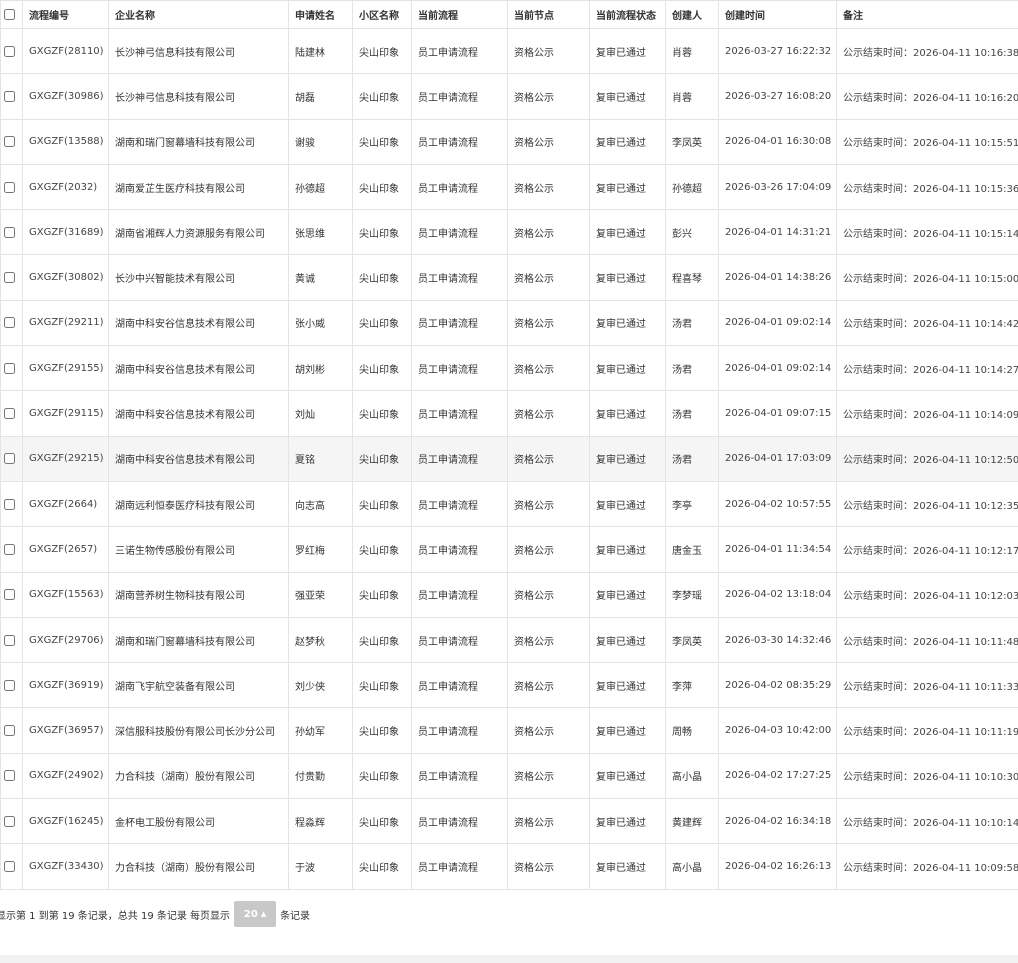 Image resolution: width=1018 pixels, height=963 pixels. Describe the element at coordinates (65, 14) in the screenshot. I see `header-flow-number: 流程编号` at that location.